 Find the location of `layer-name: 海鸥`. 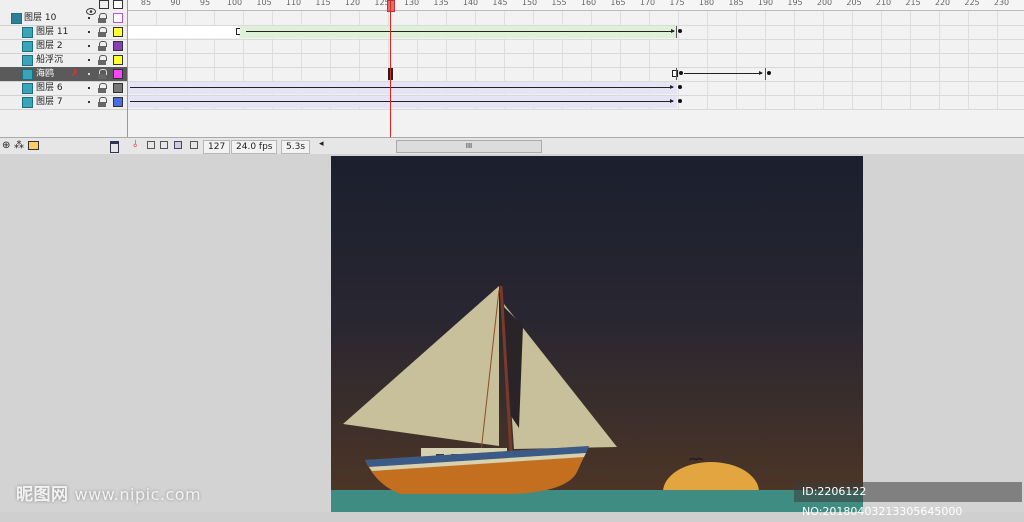

layer-name: 海鸥 is located at coordinates (45, 74).